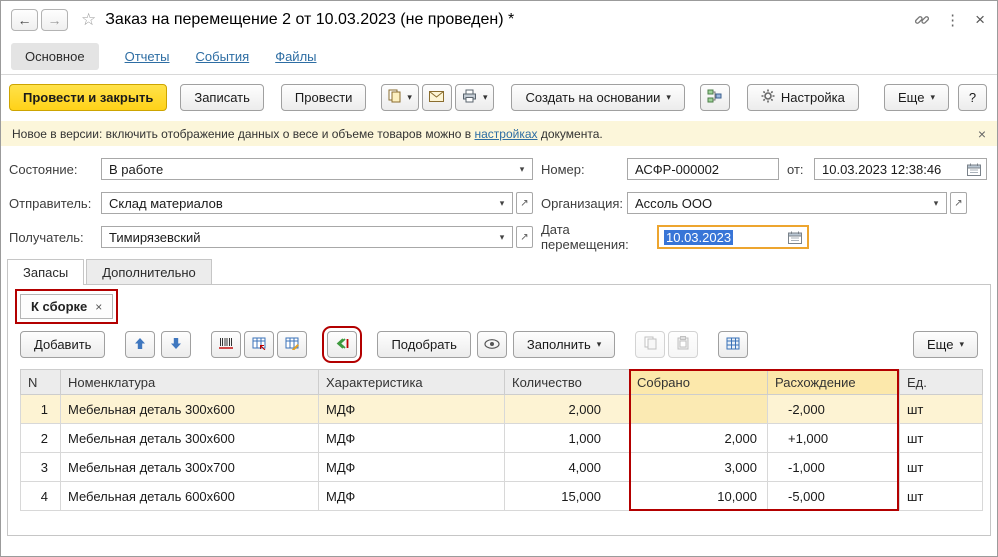 The width and height of the screenshot is (998, 557). I want to click on cell-discrepancy: -5,000, so click(833, 496).